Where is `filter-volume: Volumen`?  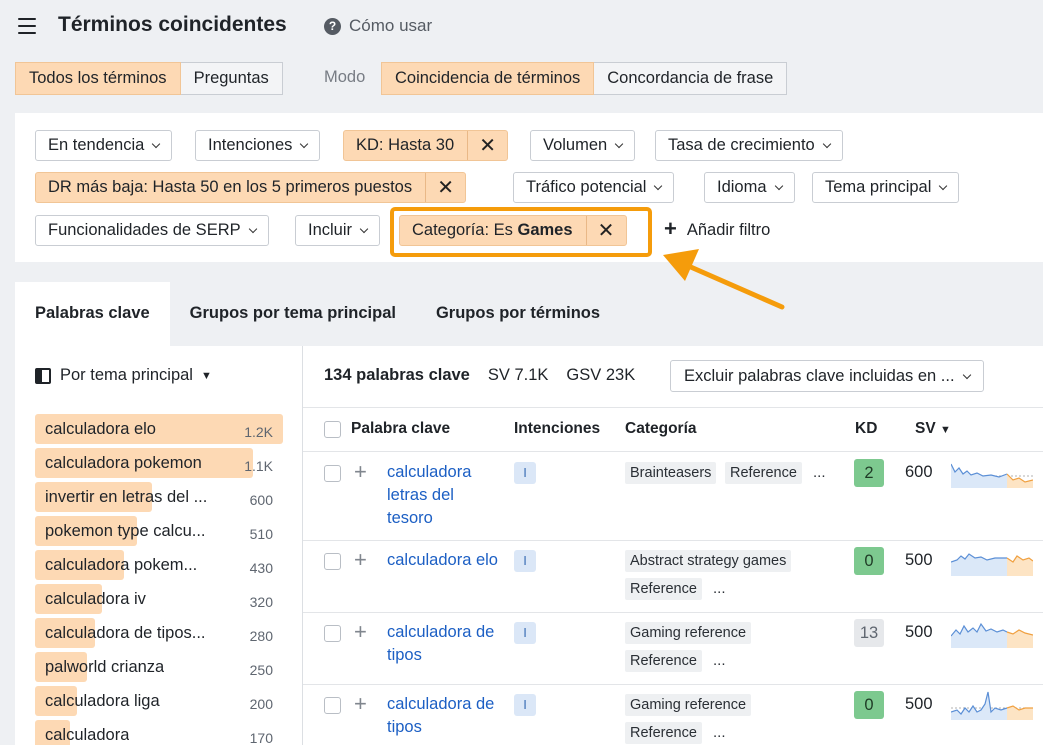
filter-volume: Volumen is located at coordinates (583, 145).